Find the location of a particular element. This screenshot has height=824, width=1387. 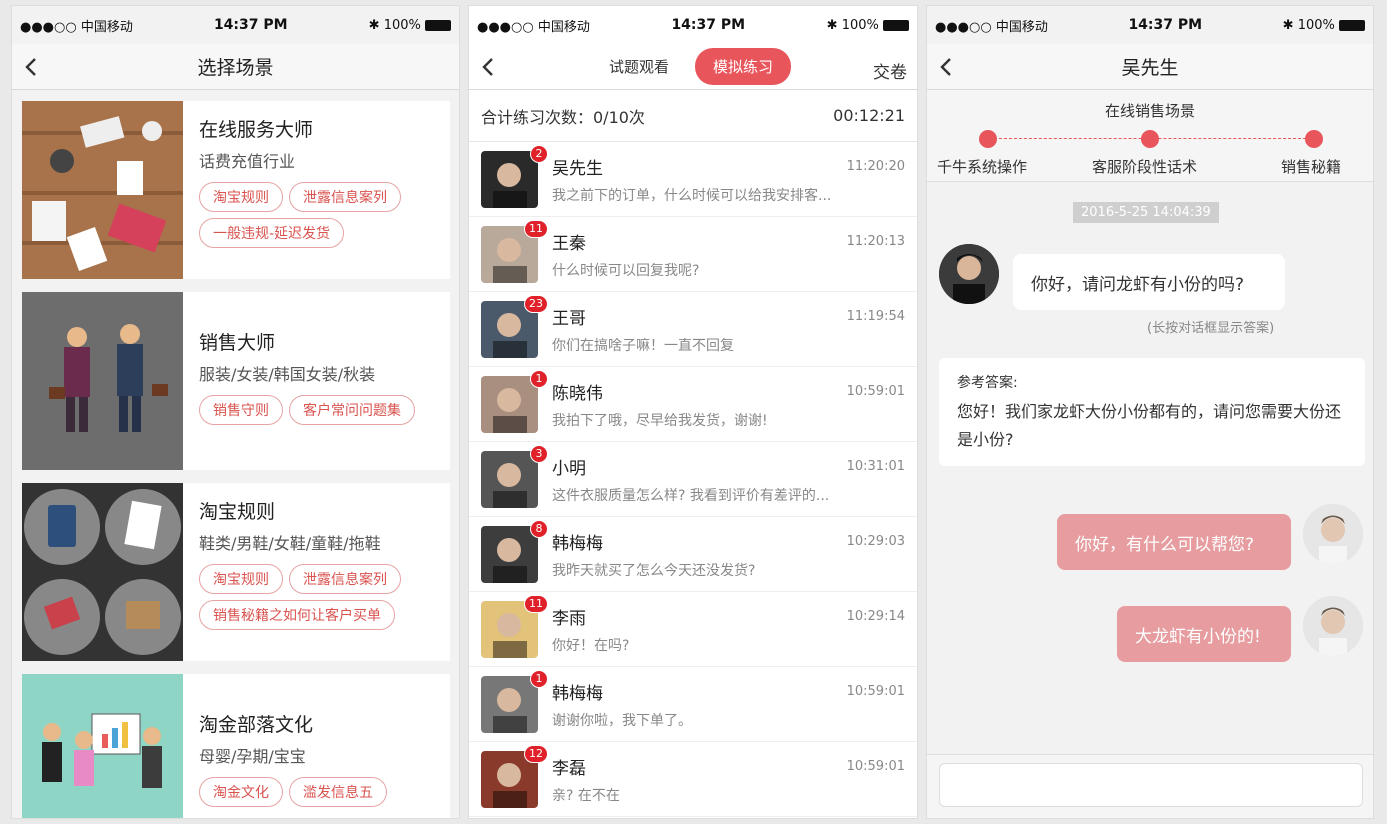

scene-category: 服装/女装/韩国女装/秋装 is located at coordinates (287, 374).